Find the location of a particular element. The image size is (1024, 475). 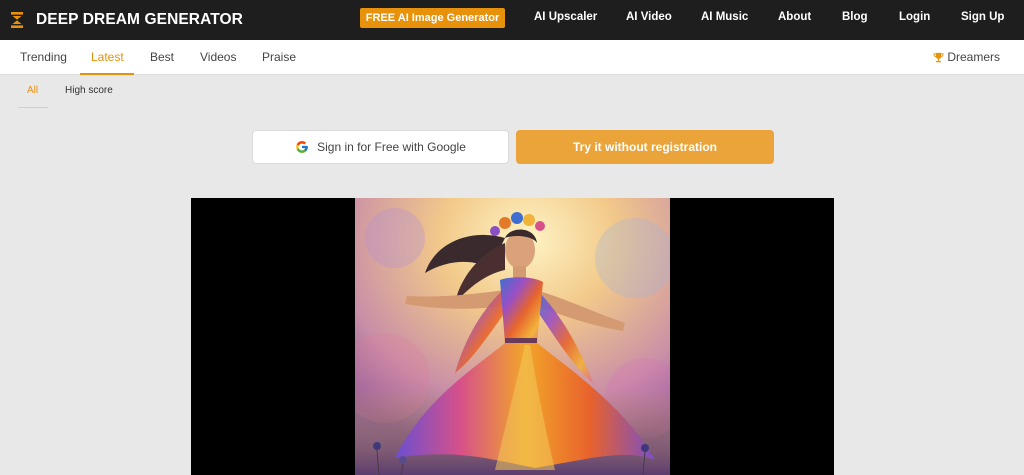

nav-blog: Blog is located at coordinates (855, 17).